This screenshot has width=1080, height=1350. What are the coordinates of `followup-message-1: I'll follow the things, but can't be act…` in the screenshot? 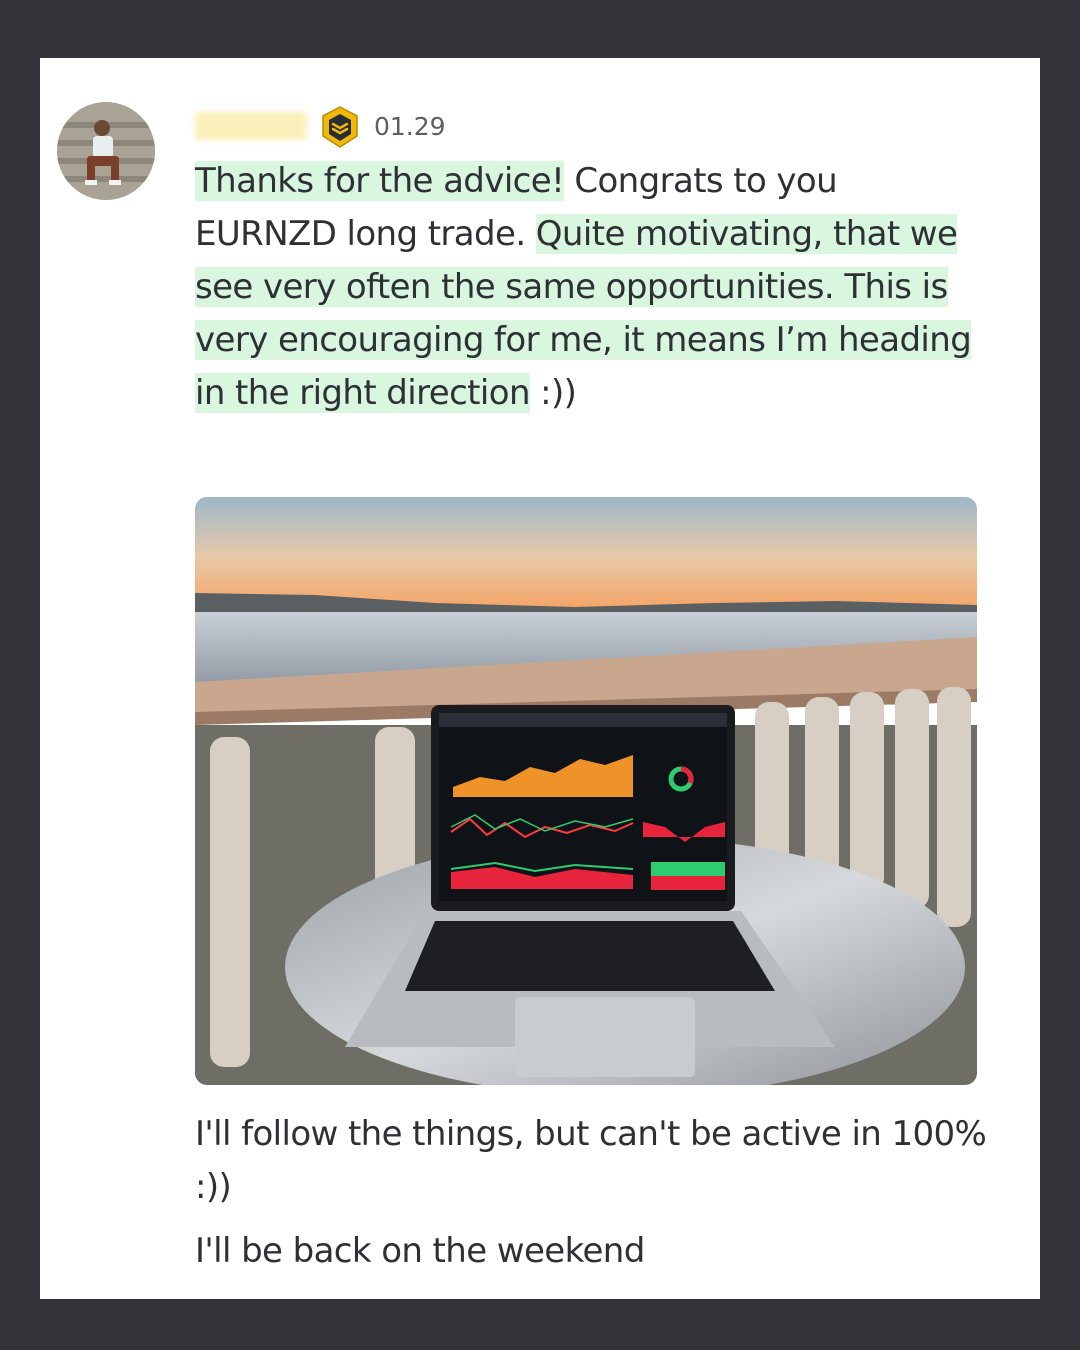 It's located at (591, 1160).